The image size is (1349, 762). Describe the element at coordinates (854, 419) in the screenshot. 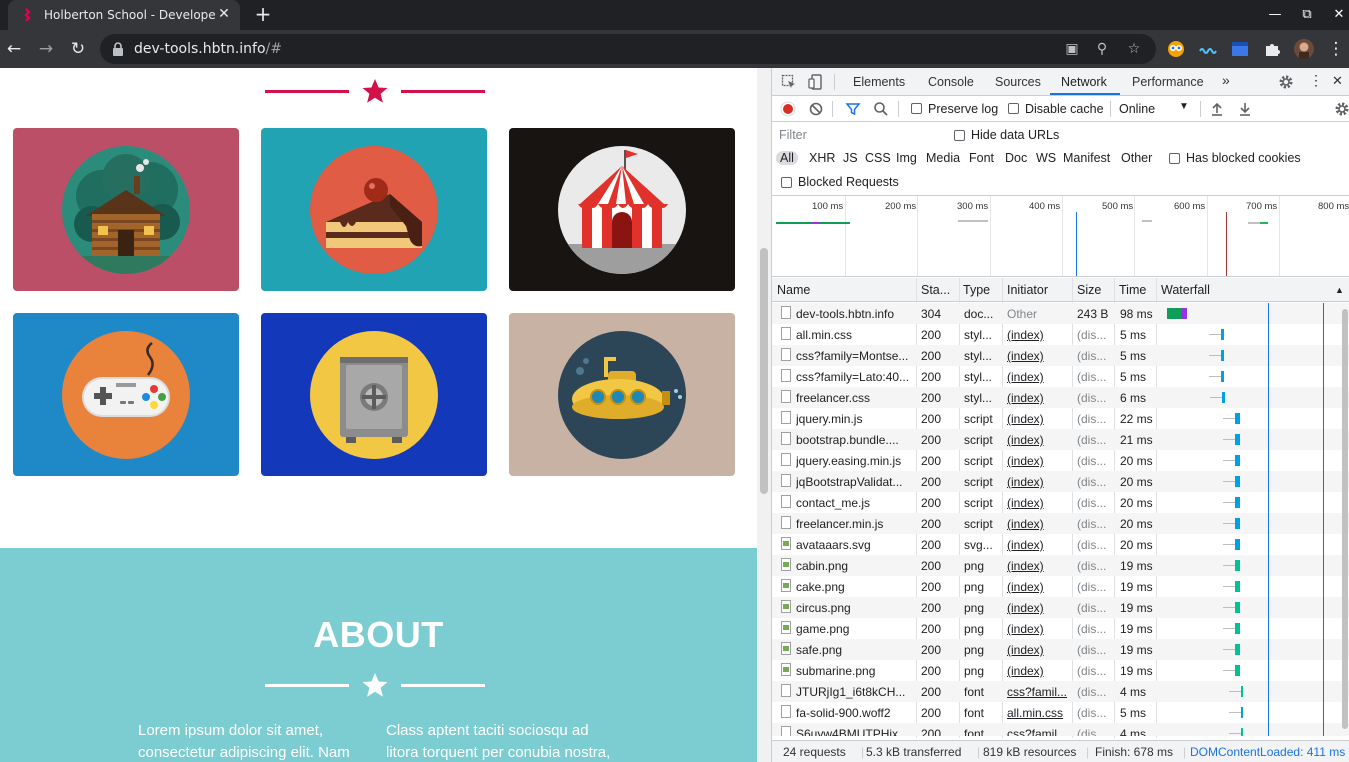

I see `request-name: jquery.min.js` at that location.